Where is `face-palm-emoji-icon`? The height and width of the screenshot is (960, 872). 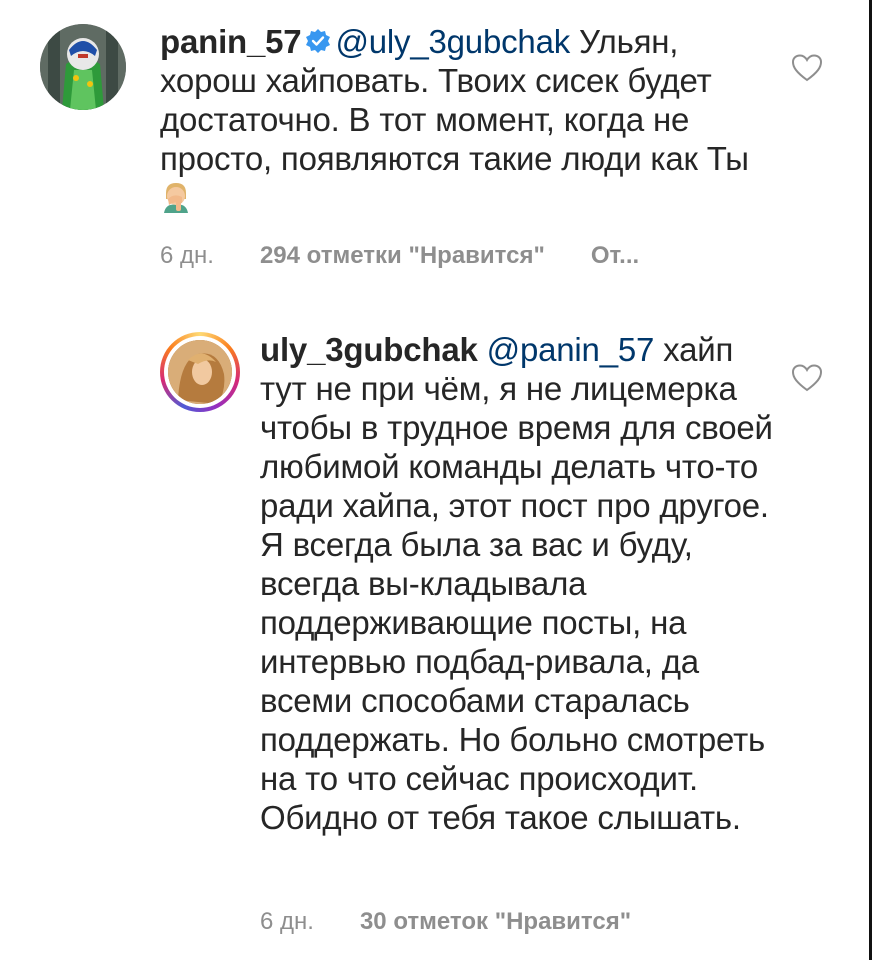 face-palm-emoji-icon is located at coordinates (176, 198).